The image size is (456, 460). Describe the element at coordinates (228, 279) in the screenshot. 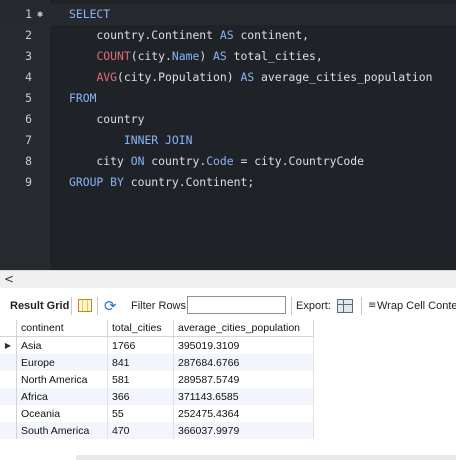

I see `editor-horizontal-scrollbar: <` at that location.